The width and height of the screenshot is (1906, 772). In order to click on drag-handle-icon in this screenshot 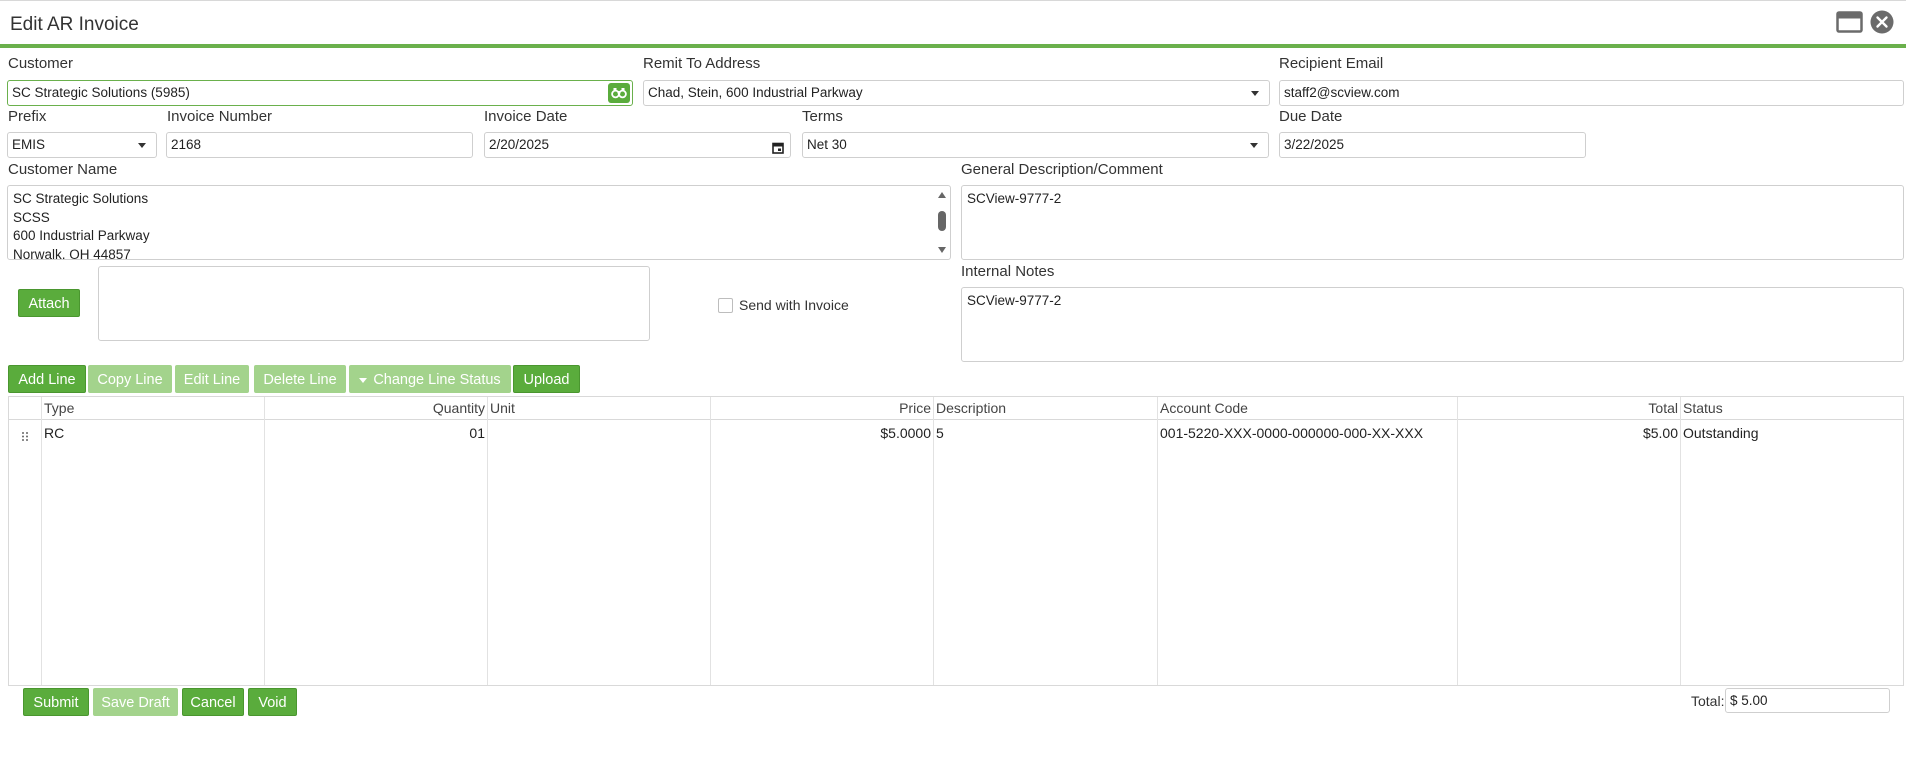, I will do `click(25, 435)`.